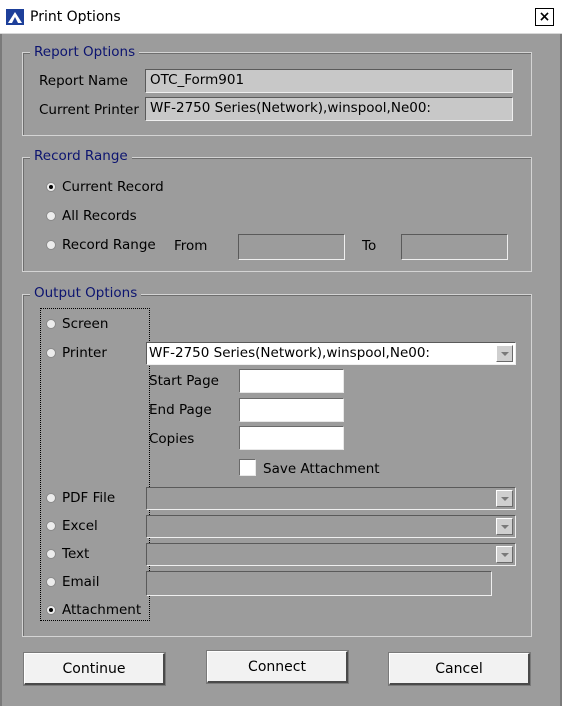 The height and width of the screenshot is (706, 562). Describe the element at coordinates (85, 324) in the screenshot. I see `screen-label: Screen` at that location.